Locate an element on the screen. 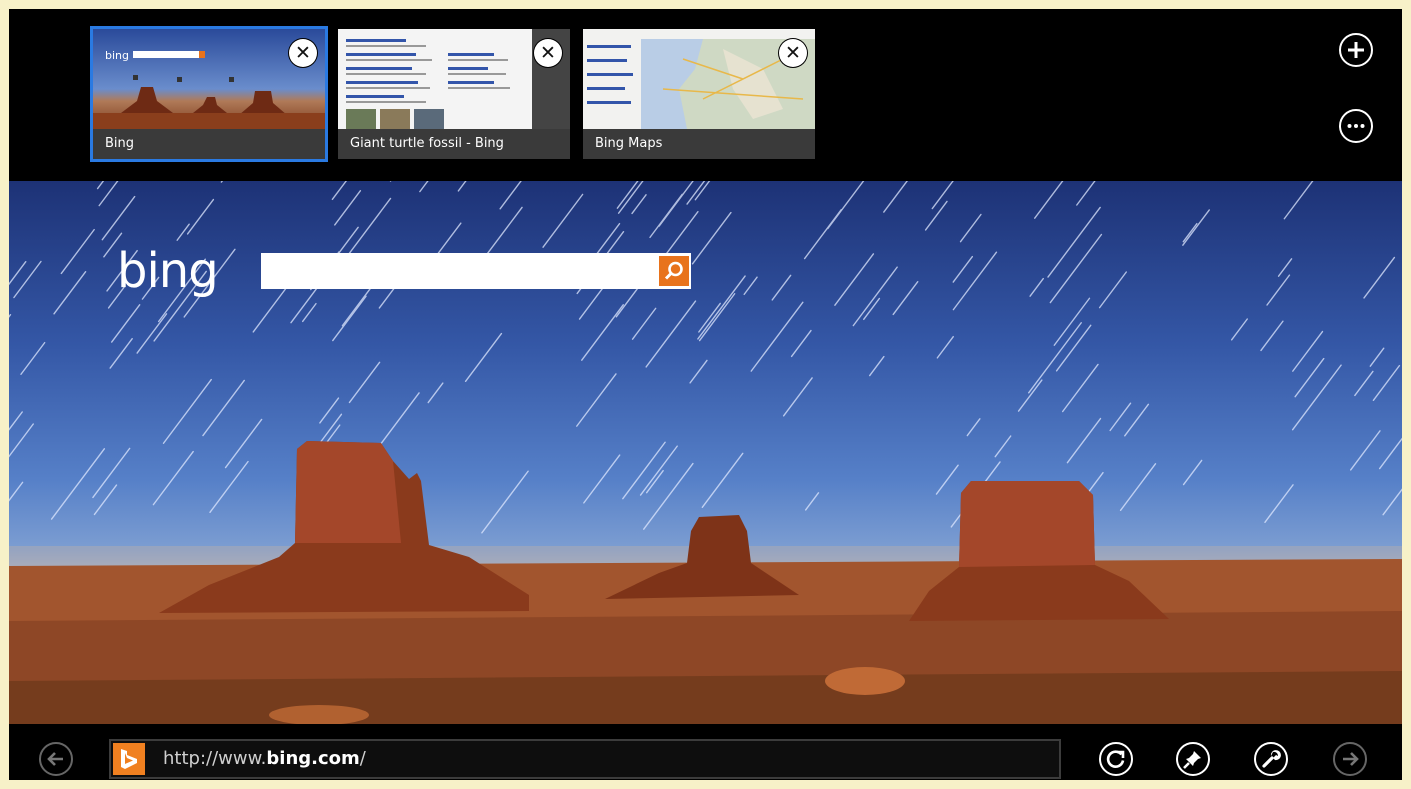  url-text: http://www.bing.com/ is located at coordinates (264, 758).